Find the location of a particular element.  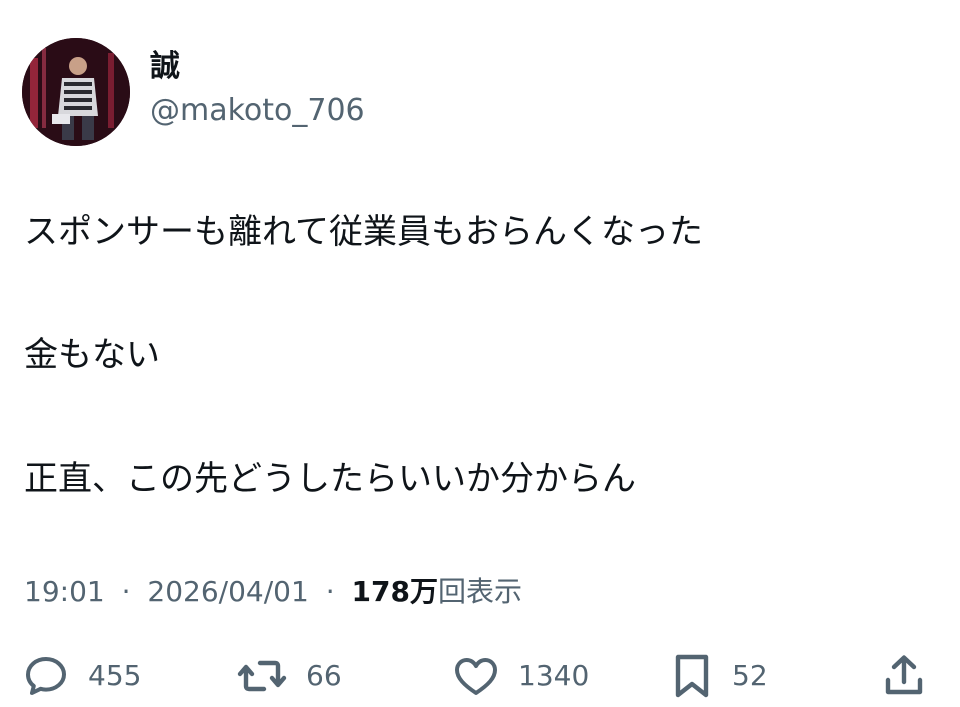

like-button: 1340 is located at coordinates (520, 676).